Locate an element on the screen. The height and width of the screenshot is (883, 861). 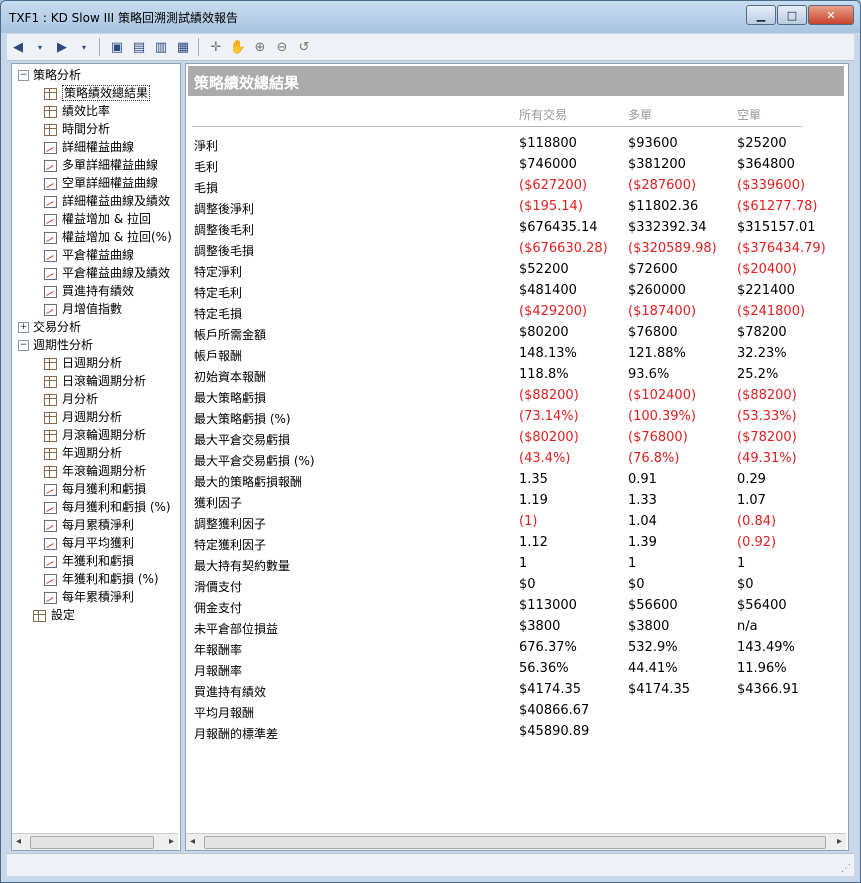
forward-arrow-icon: ▶ is located at coordinates (62, 47).